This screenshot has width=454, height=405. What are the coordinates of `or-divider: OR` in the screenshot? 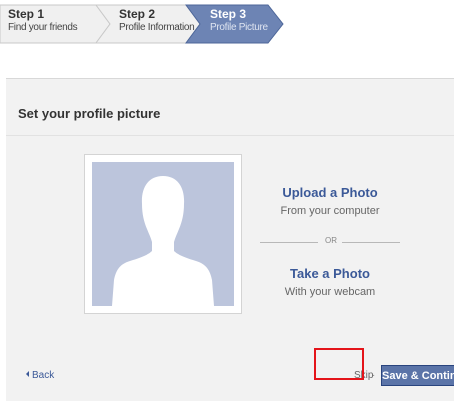 It's located at (331, 242).